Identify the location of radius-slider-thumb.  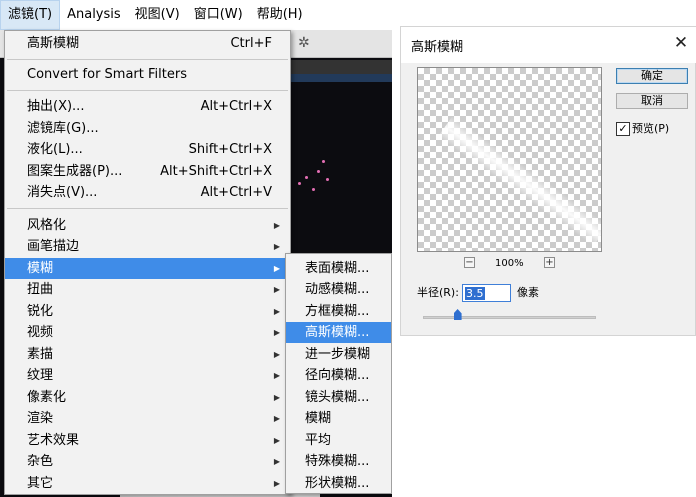
(457, 314).